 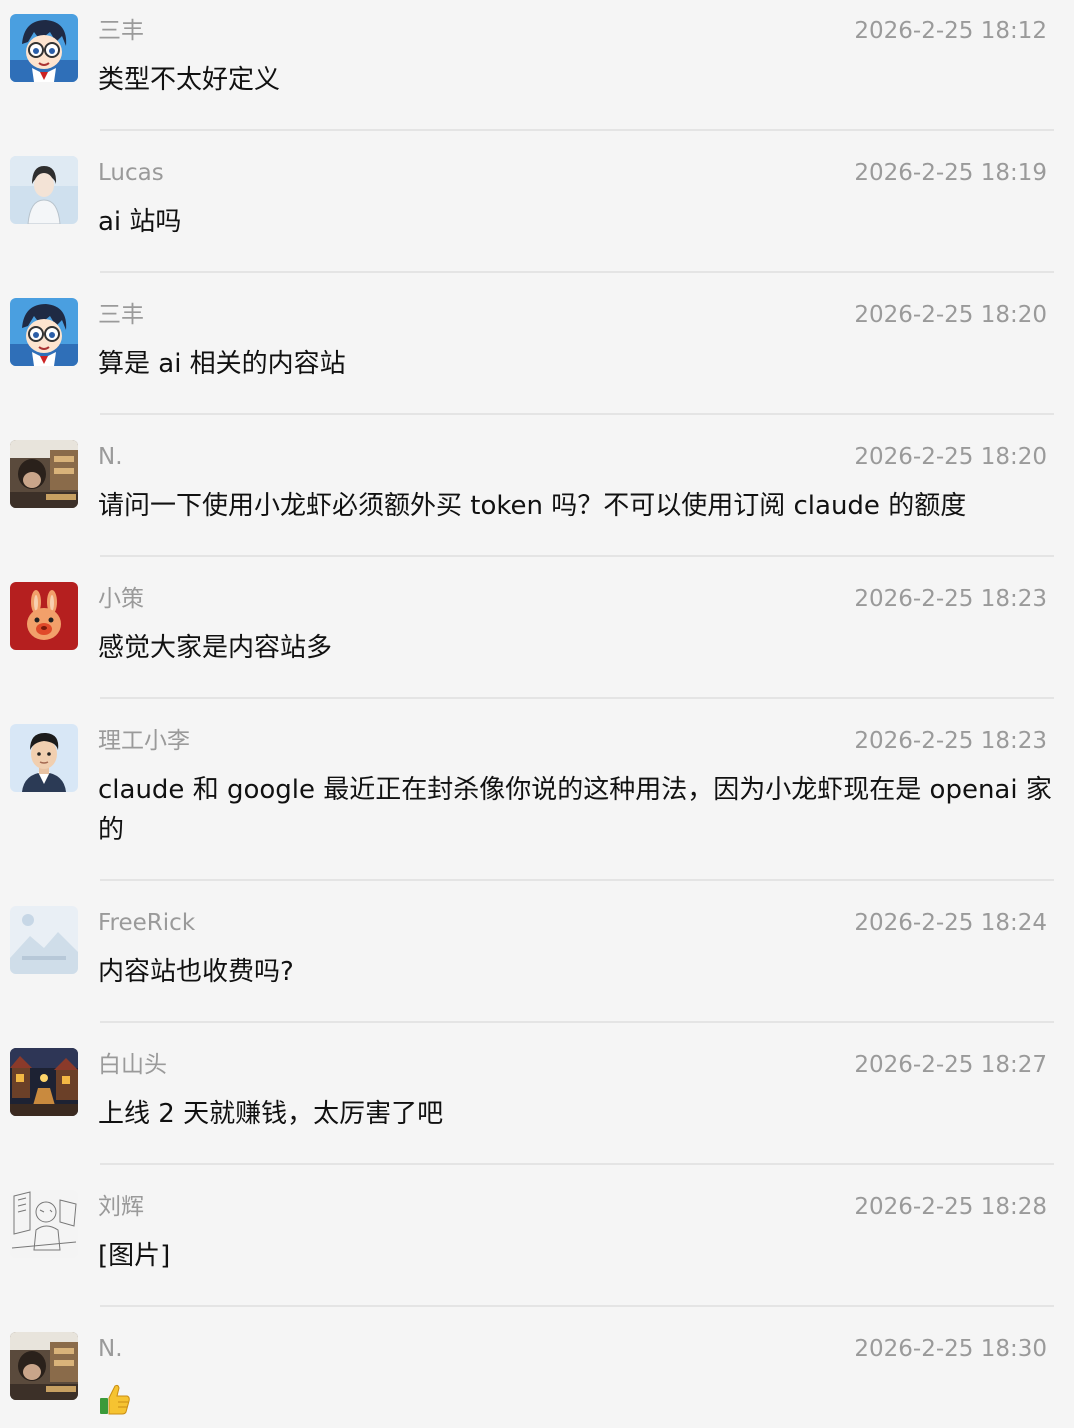 I want to click on line-sketch-icon, so click(x=44, y=1224).